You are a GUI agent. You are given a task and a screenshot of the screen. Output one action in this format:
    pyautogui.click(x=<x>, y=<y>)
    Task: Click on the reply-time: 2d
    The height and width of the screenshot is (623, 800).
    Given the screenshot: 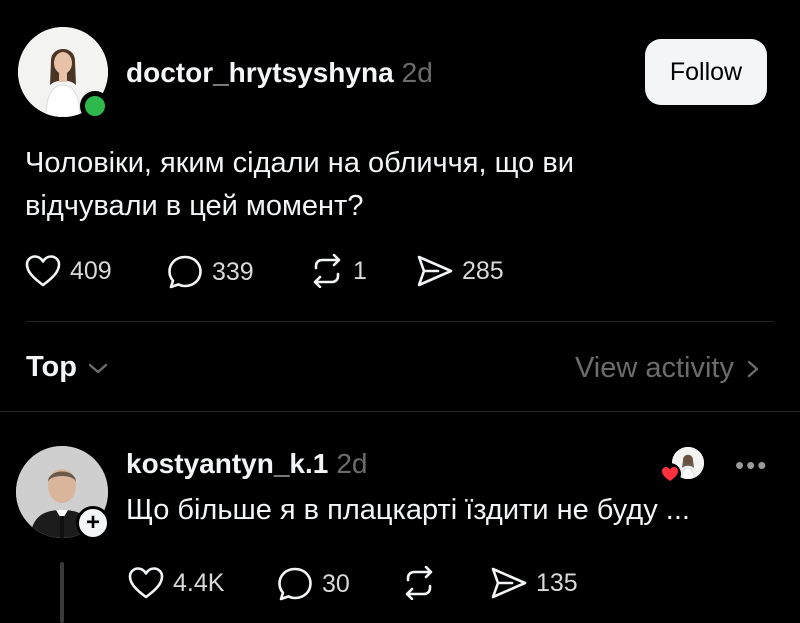 What is the action you would take?
    pyautogui.click(x=352, y=463)
    